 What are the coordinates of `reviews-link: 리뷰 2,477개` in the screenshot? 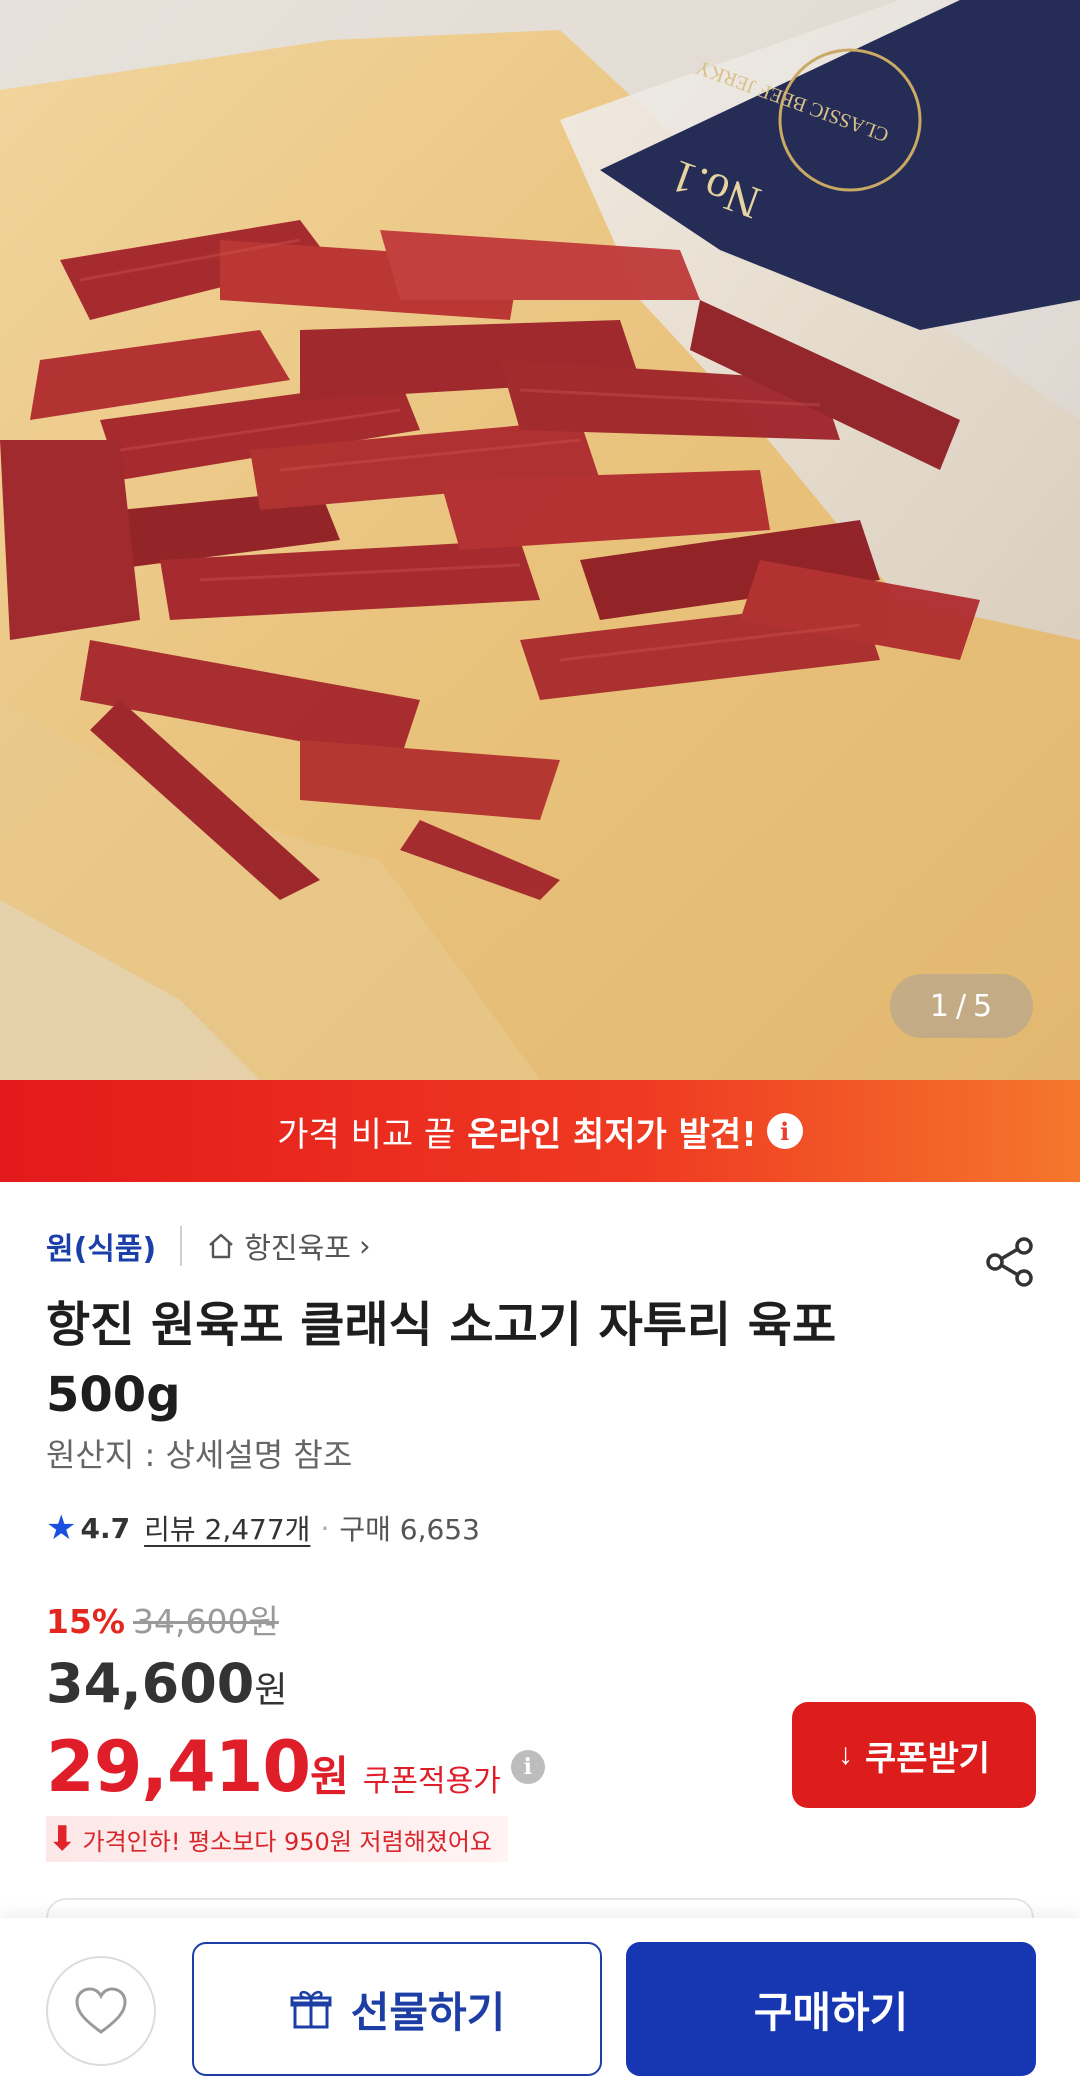 It's located at (227, 1528).